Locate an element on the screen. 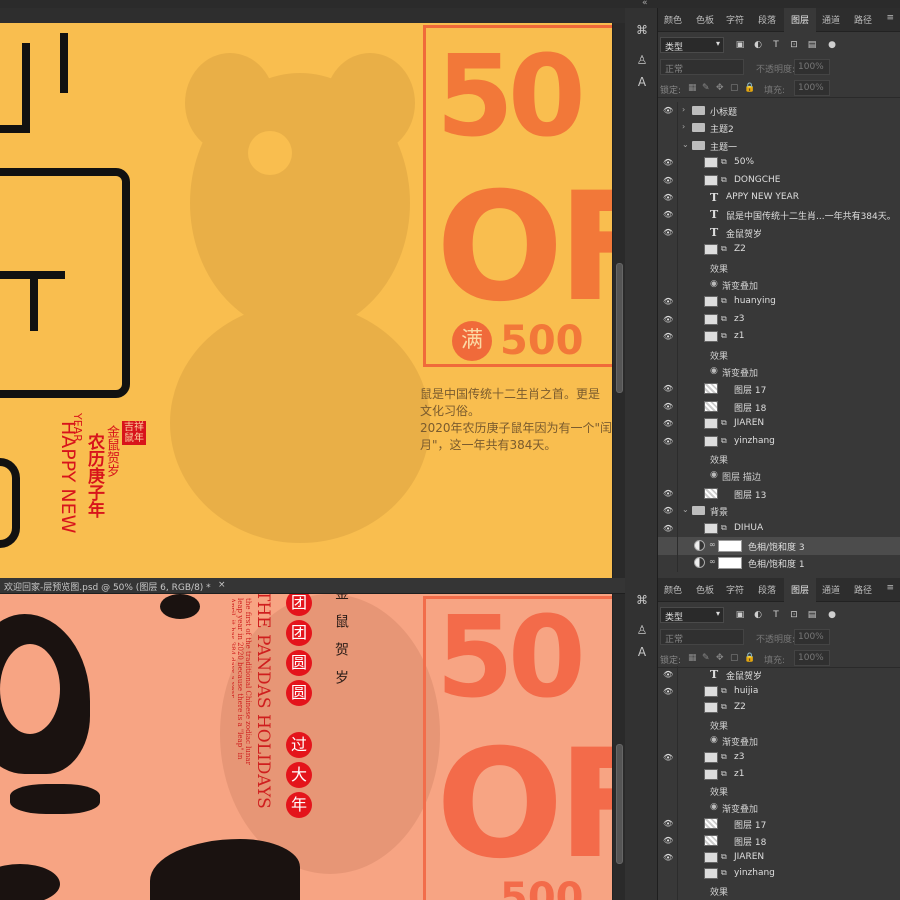 Image resolution: width=900 pixels, height=900 pixels. lock-image-icon: ✎ is located at coordinates (706, 88).